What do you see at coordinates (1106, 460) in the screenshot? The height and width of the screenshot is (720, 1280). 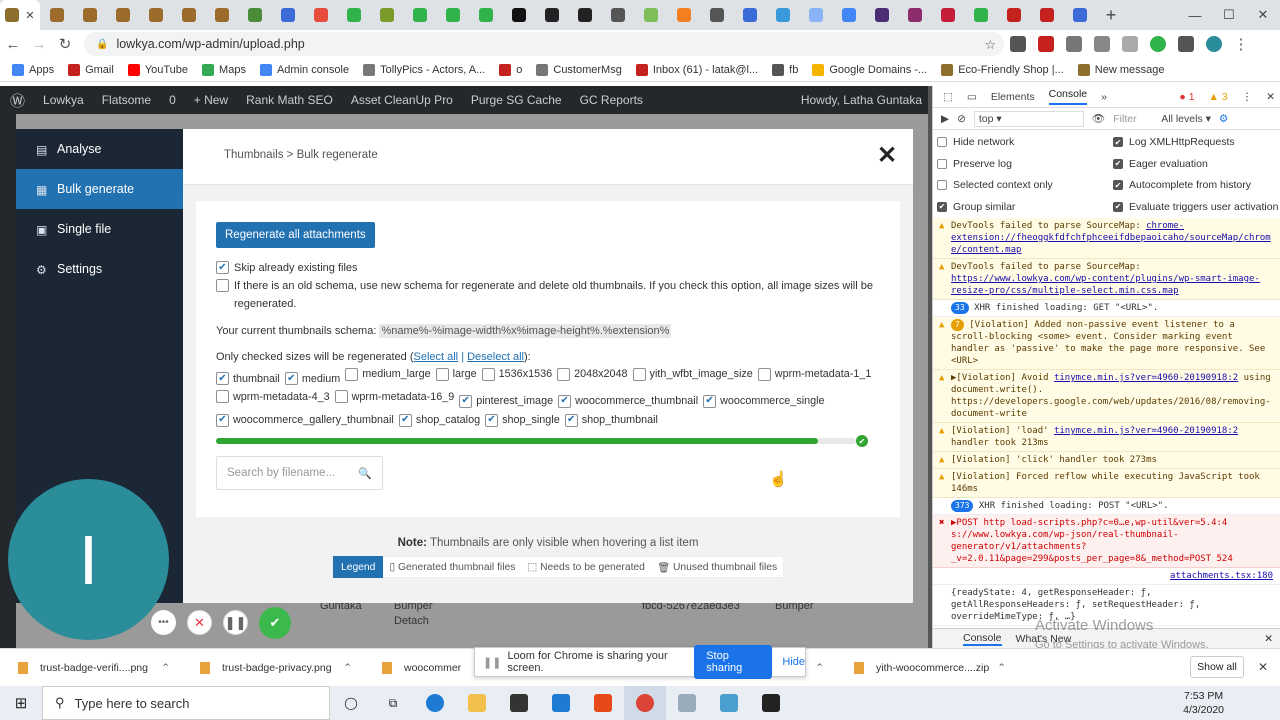 I see `console-message: ▲ [Violation] 'click' handler took 273ms` at bounding box center [1106, 460].